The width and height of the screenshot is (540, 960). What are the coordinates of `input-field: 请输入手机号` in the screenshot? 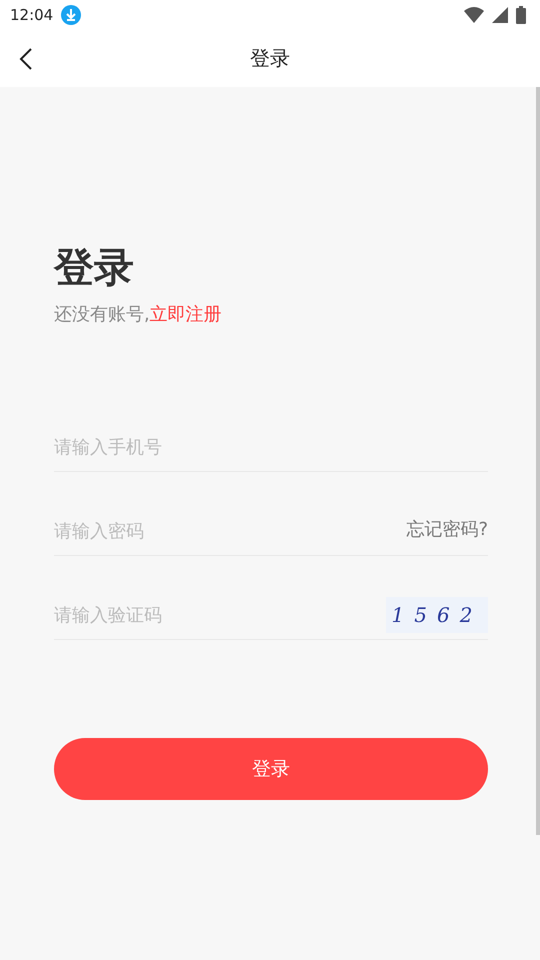 It's located at (271, 447).